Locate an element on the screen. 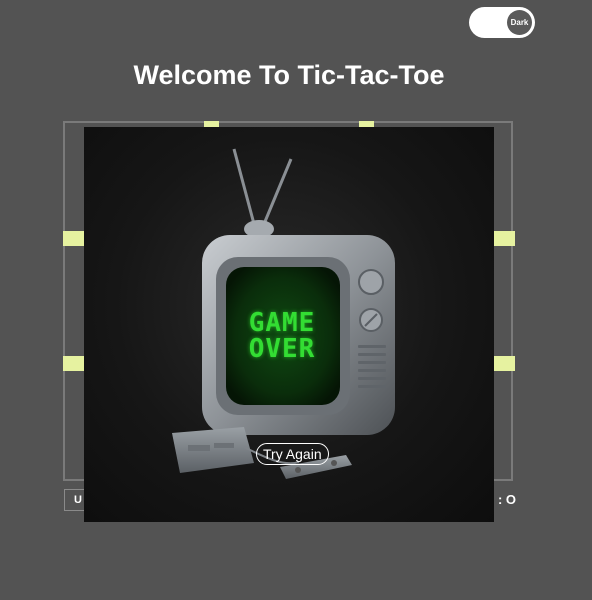 The width and height of the screenshot is (592, 600). theme-toggle: Dark is located at coordinates (502, 22).